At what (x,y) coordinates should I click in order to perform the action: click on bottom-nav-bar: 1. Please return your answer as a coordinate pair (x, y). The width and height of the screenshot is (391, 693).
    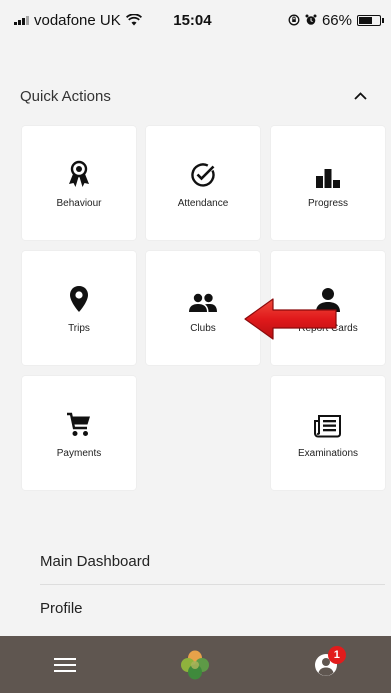
    Looking at the image, I should click on (195, 664).